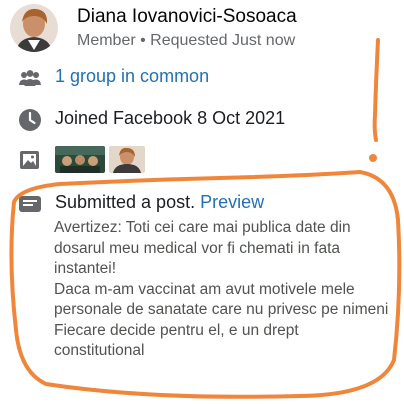 This screenshot has height=404, width=404. Describe the element at coordinates (198, 161) in the screenshot. I see `photos-row` at that location.